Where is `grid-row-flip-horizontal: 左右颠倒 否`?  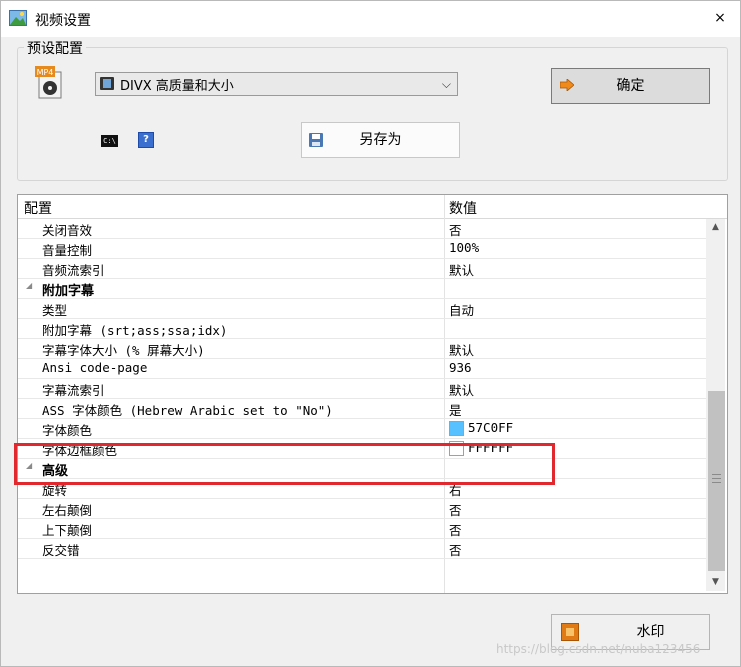 grid-row-flip-horizontal: 左右颠倒 否 is located at coordinates (362, 509).